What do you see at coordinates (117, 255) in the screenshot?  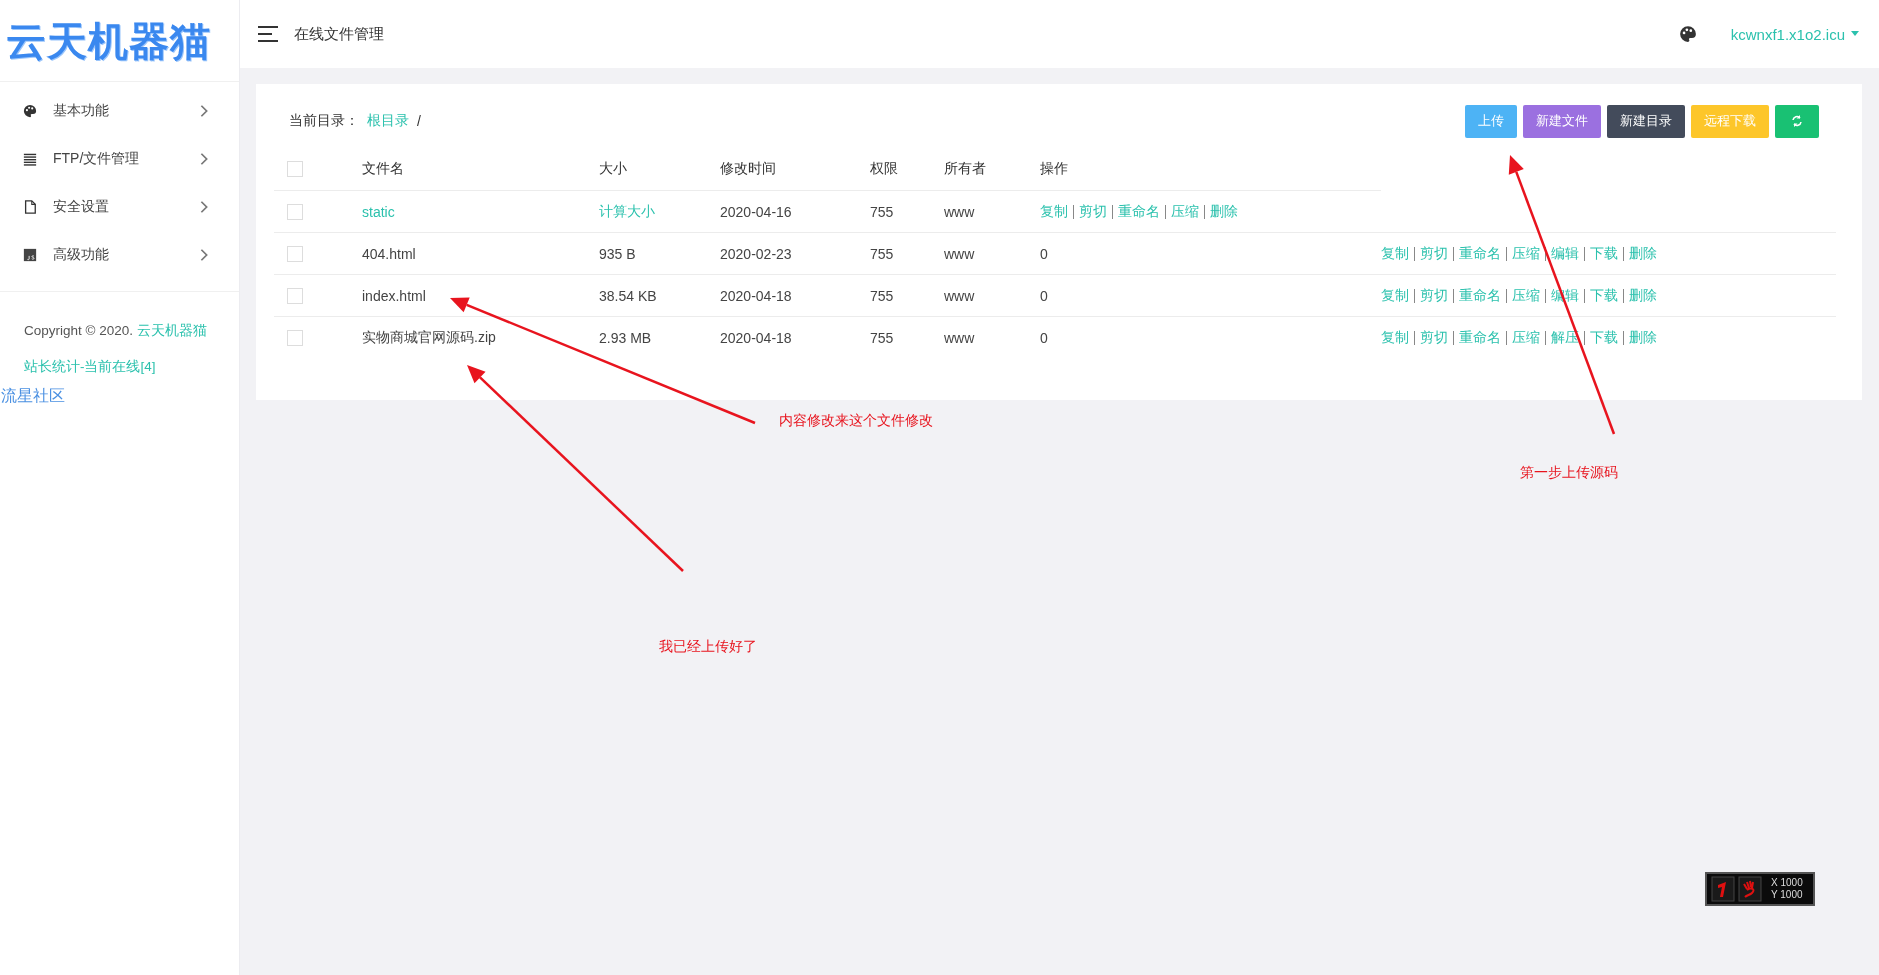 I see `sidebar-item: 高级功能` at bounding box center [117, 255].